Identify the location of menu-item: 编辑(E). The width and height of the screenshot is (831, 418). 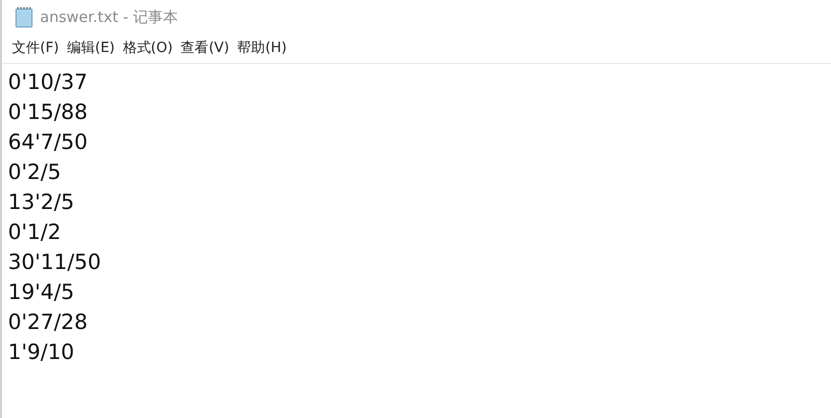
(90, 48).